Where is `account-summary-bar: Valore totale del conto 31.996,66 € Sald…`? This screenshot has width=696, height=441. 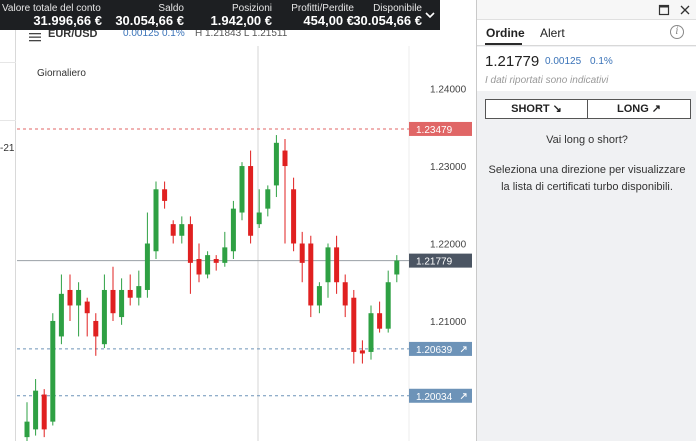
account-summary-bar: Valore totale del conto 31.996,66 € Sald… is located at coordinates (220, 15).